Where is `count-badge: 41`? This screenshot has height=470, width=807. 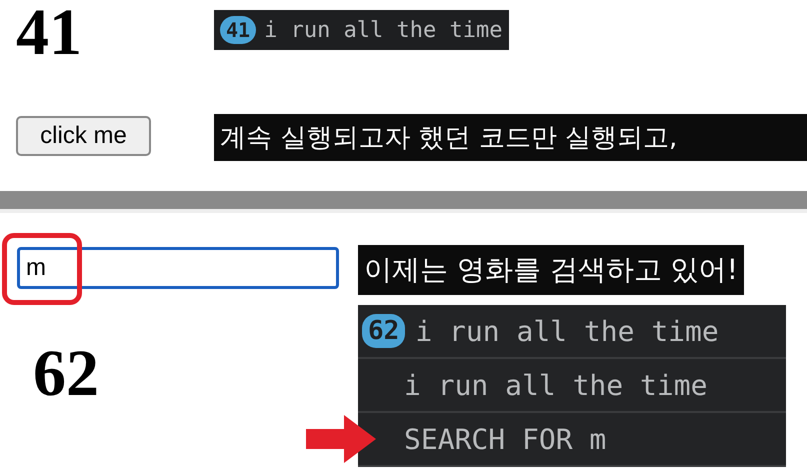 count-badge: 41 is located at coordinates (238, 30).